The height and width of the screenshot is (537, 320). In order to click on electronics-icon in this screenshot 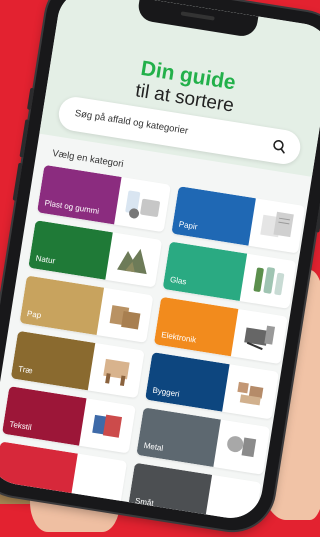, I will do `click(260, 338)`.